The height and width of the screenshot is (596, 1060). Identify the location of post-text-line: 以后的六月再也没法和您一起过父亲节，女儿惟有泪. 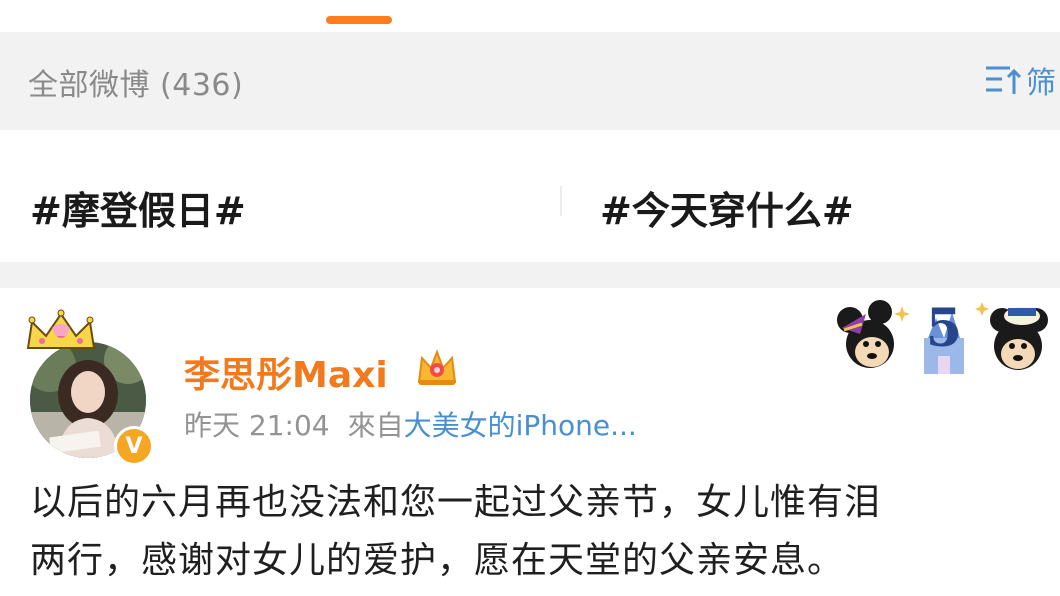
(456, 502).